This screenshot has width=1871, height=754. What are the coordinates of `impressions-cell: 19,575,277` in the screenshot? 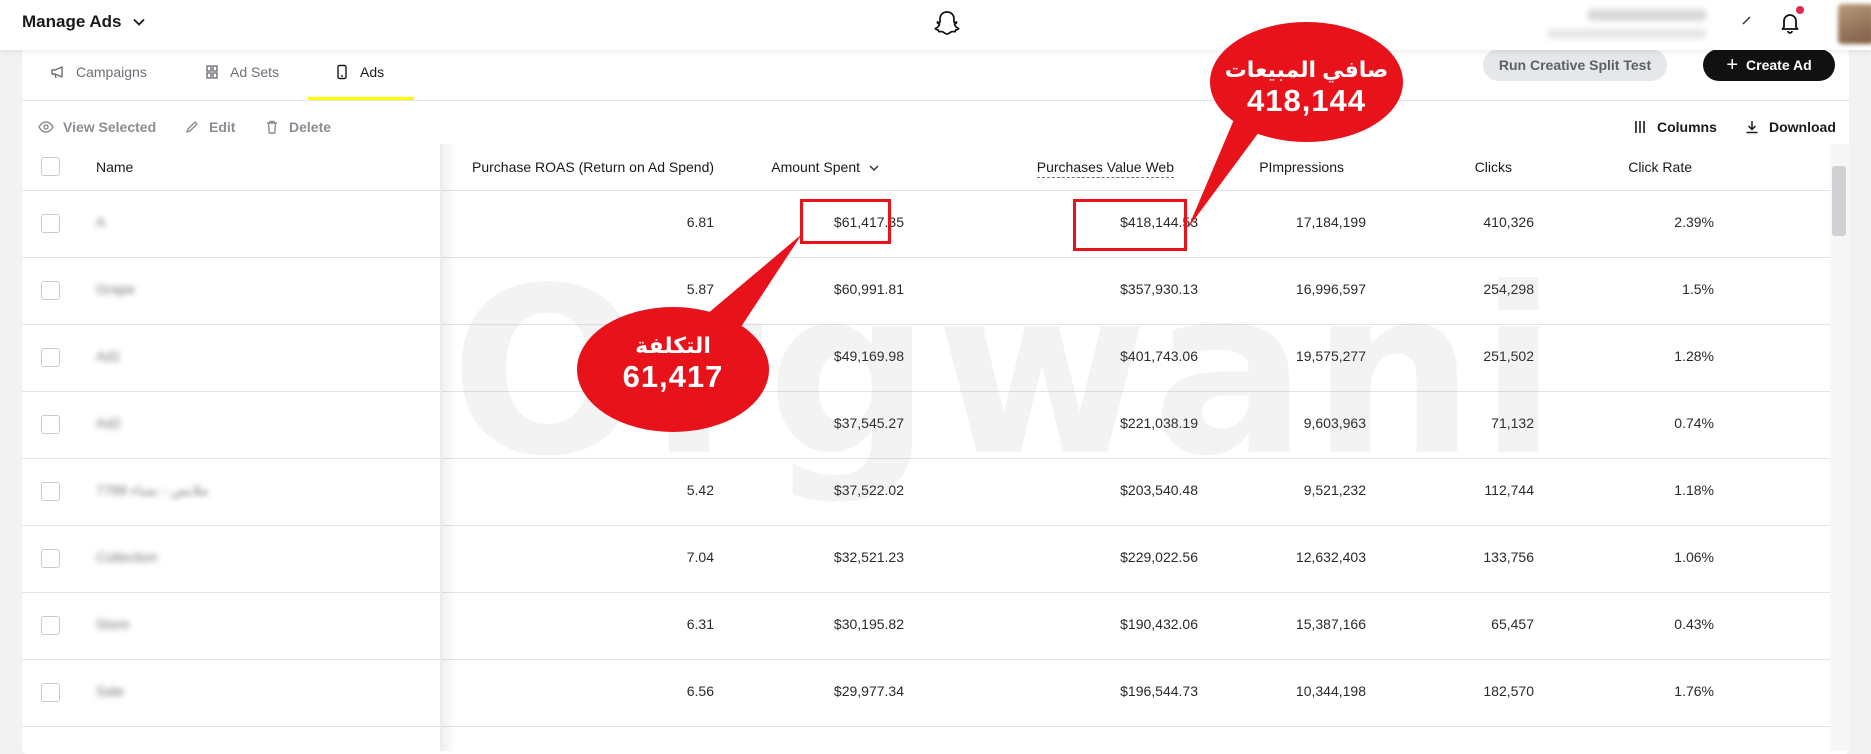 It's located at (1330, 356).